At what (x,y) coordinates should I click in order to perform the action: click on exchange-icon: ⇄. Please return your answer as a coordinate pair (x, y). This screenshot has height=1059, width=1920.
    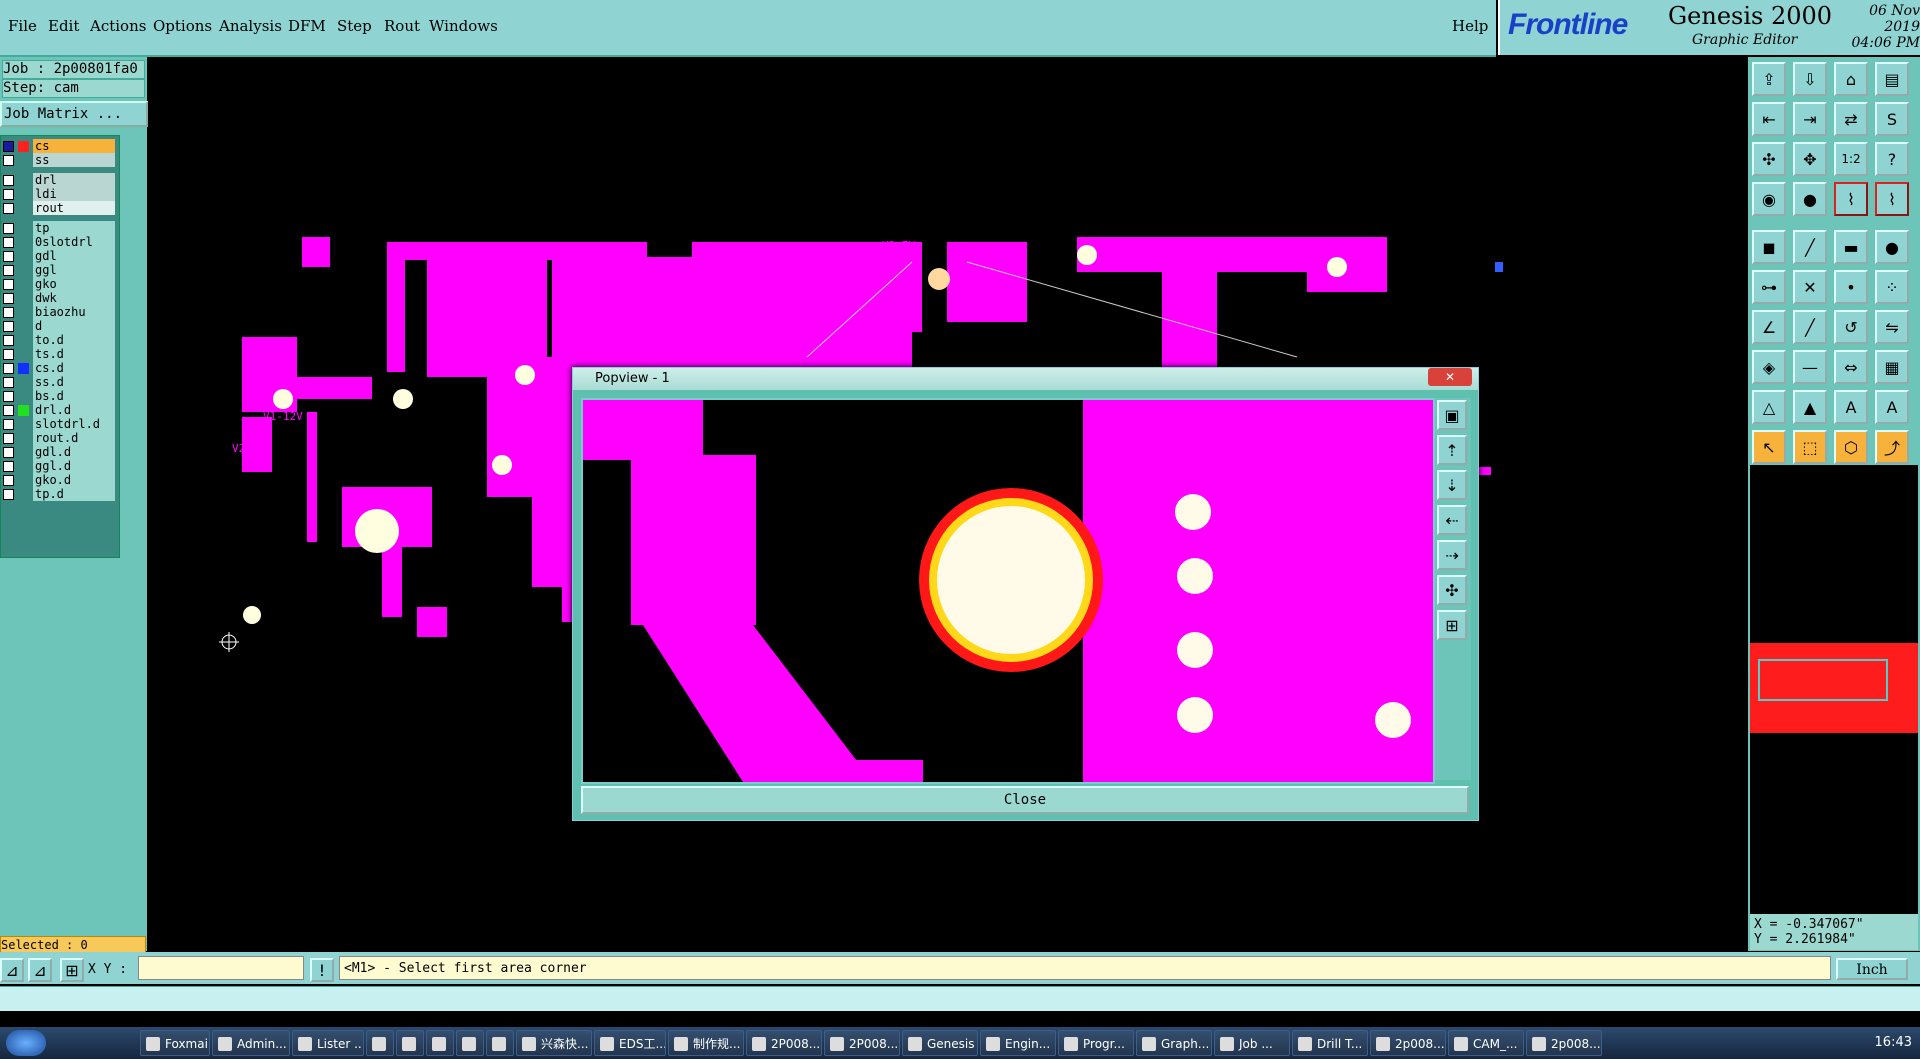
    Looking at the image, I should click on (1851, 119).